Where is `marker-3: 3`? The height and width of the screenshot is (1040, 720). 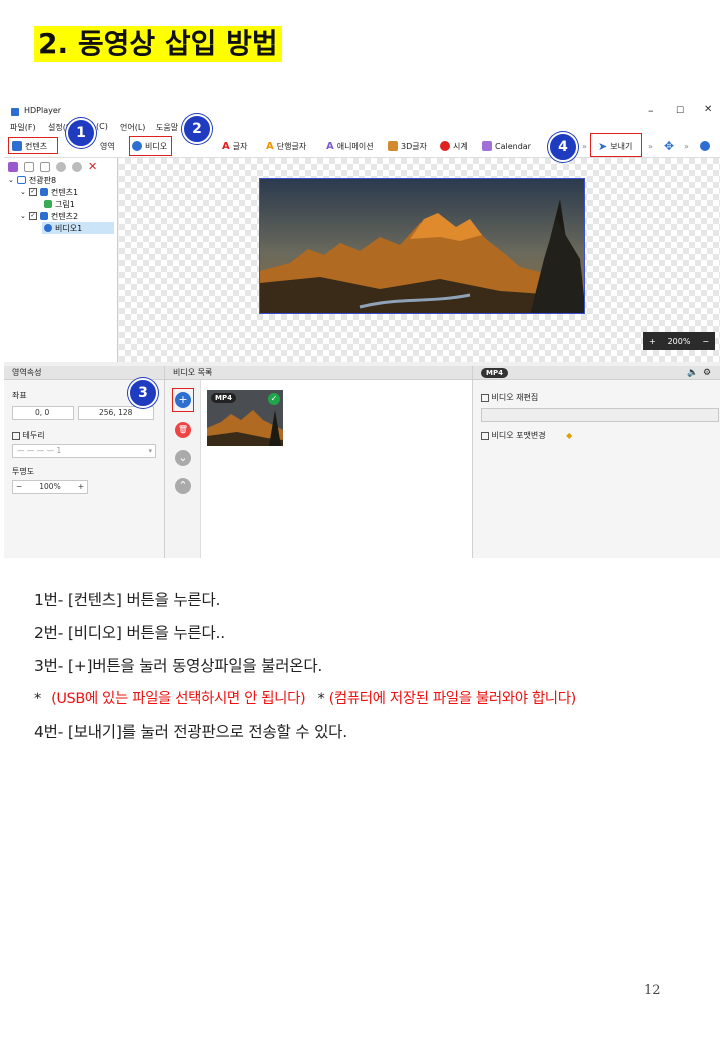 marker-3: 3 is located at coordinates (143, 393).